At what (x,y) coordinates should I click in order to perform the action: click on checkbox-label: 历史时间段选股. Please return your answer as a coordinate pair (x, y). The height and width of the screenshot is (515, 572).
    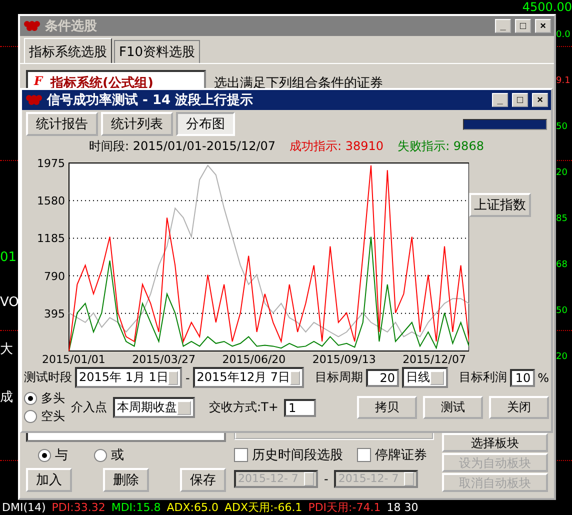
    Looking at the image, I should click on (297, 455).